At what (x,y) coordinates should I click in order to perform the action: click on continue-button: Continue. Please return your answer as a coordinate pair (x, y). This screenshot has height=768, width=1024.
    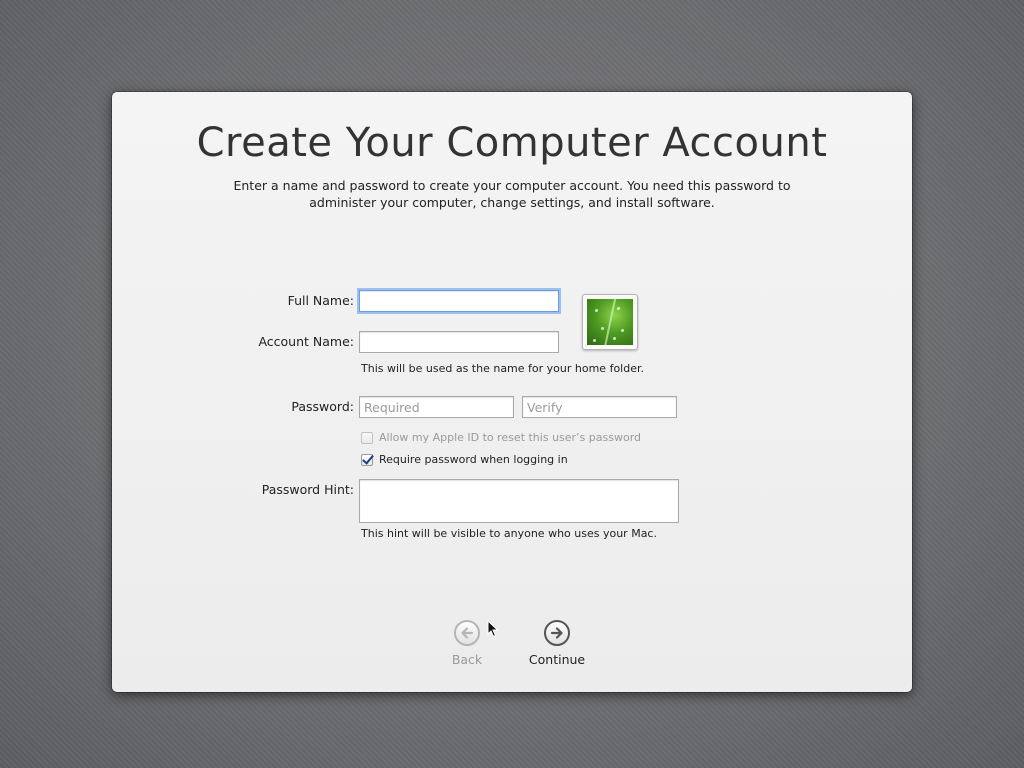
    Looking at the image, I should click on (557, 643).